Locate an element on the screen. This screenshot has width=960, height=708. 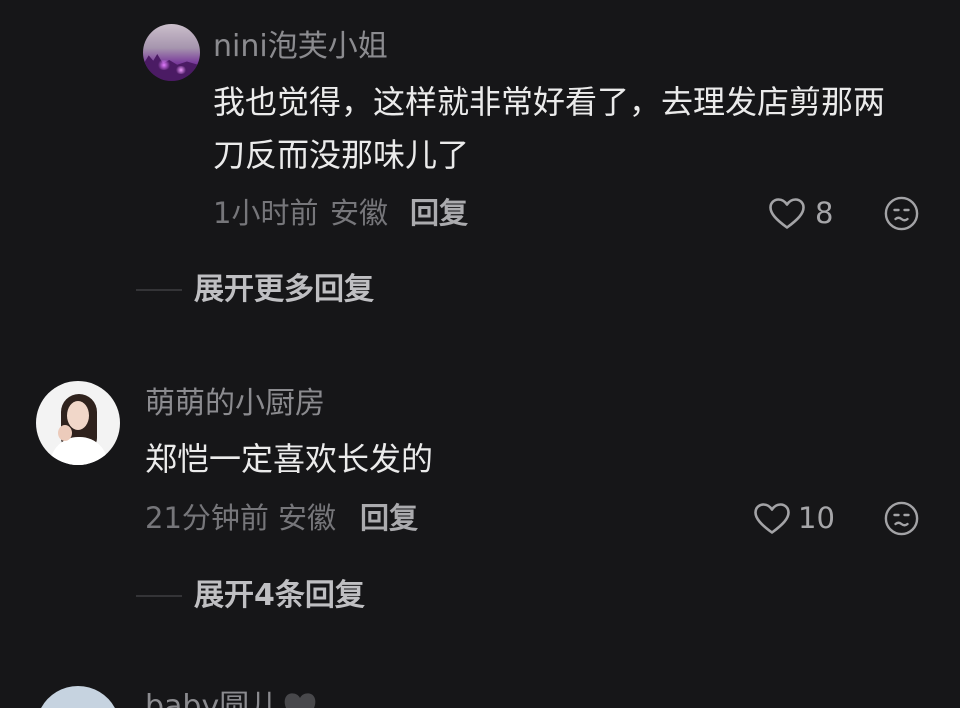
expand-replies-button: 展开更多回复 is located at coordinates (284, 290).